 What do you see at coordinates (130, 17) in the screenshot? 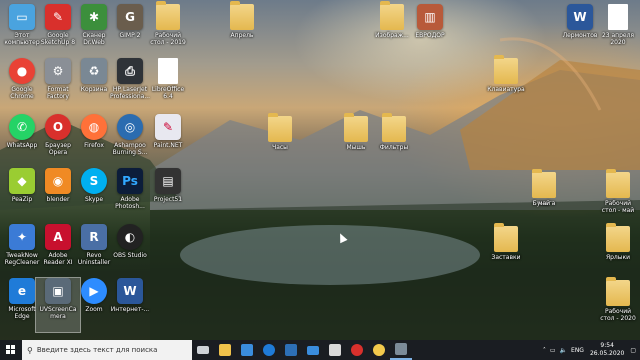
I see `gimp-icon: G` at bounding box center [130, 17].